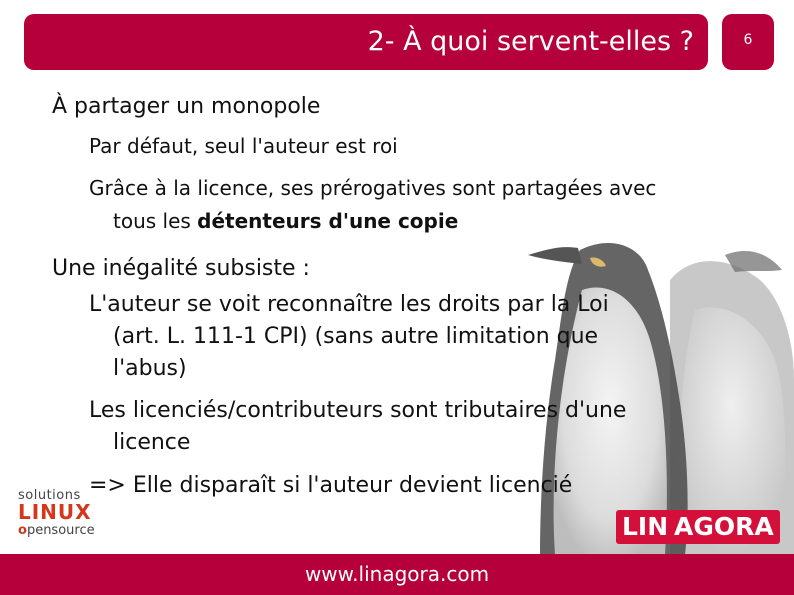  What do you see at coordinates (55, 512) in the screenshot?
I see `logo-linux-text: LINUX` at bounding box center [55, 512].